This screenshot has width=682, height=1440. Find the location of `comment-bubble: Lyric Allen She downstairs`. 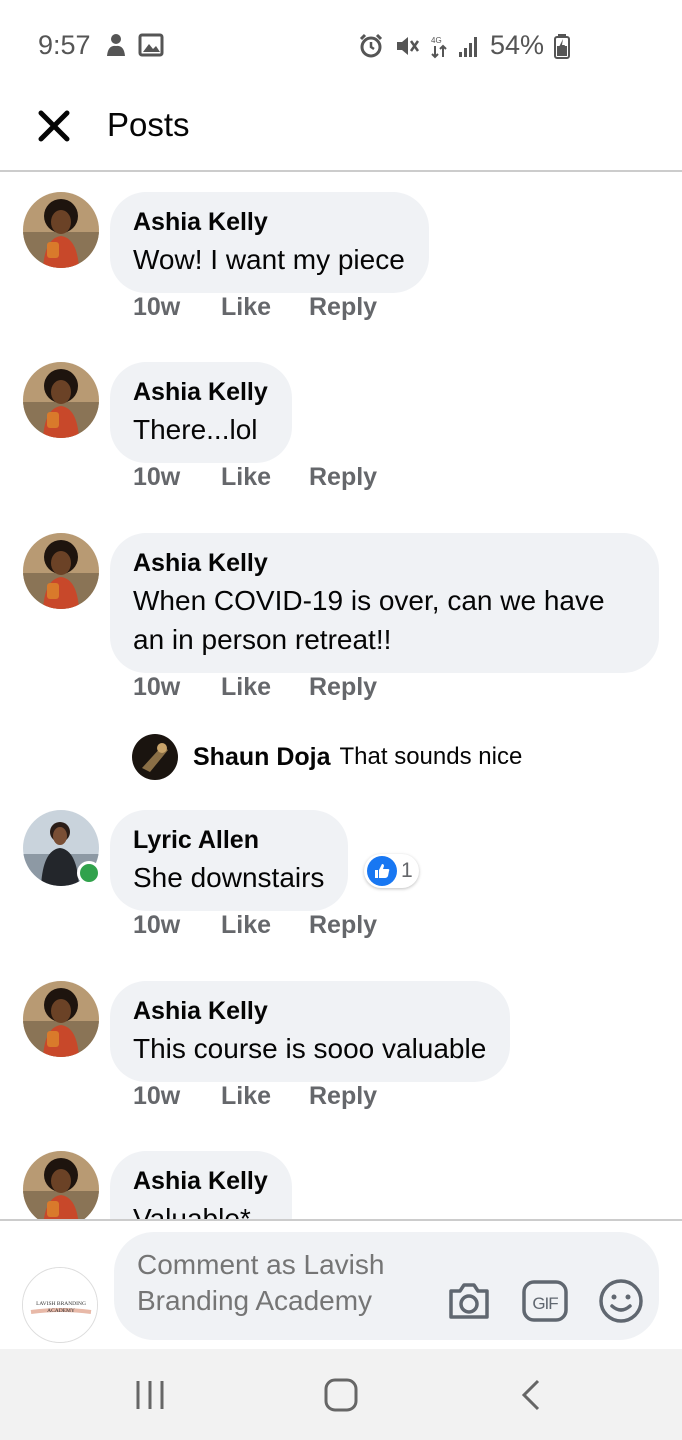

comment-bubble: Lyric Allen She downstairs is located at coordinates (229, 860).